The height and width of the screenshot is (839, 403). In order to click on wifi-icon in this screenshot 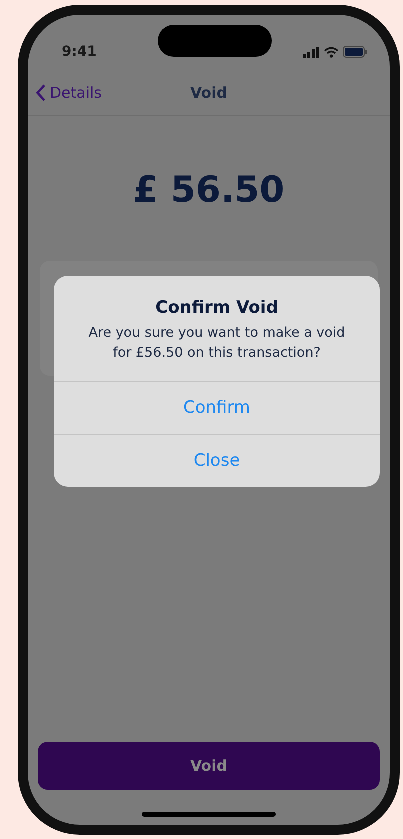, I will do `click(331, 52)`.